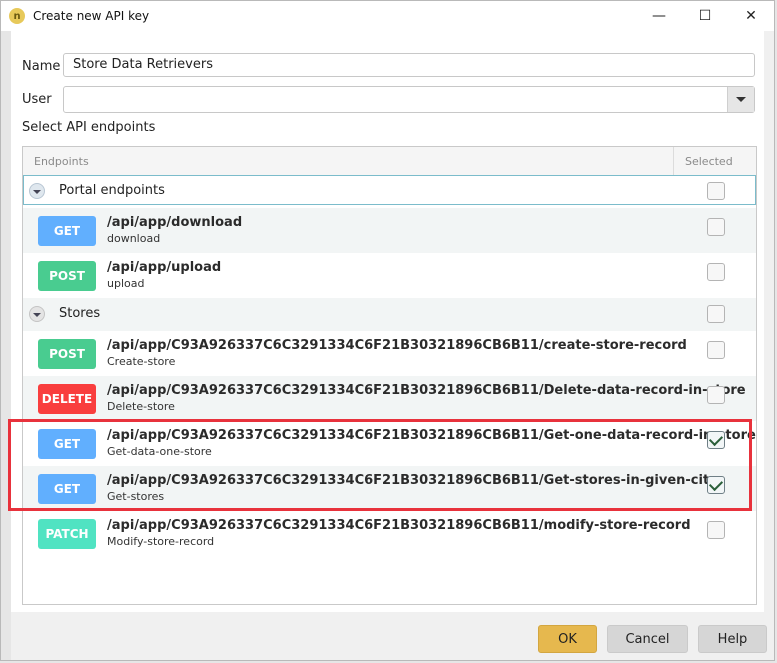 The width and height of the screenshot is (777, 663). Describe the element at coordinates (134, 238) in the screenshot. I see `endpoint-description: download` at that location.